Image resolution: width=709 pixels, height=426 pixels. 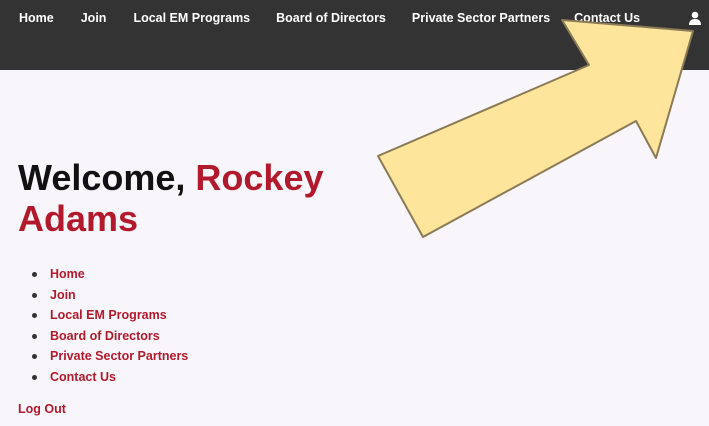 I want to click on nav-link-local-em-programs: Local EM Programs, so click(x=191, y=18).